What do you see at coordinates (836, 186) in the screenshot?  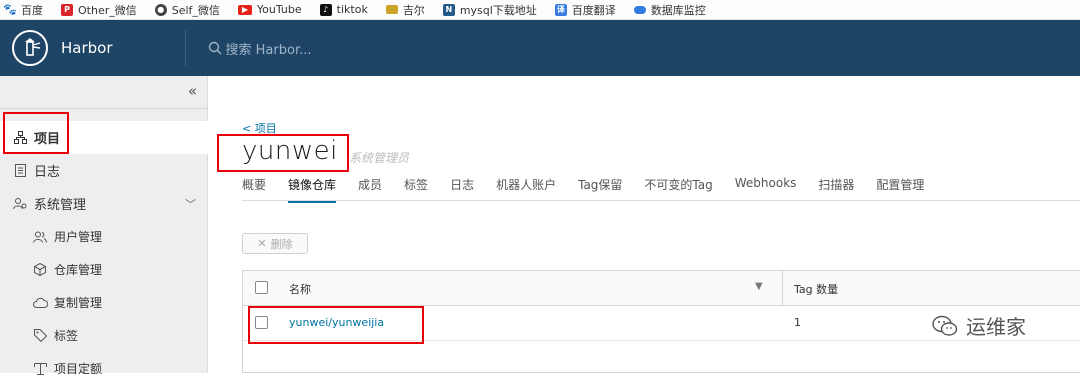 I see `tab-scanners: 扫描器` at bounding box center [836, 186].